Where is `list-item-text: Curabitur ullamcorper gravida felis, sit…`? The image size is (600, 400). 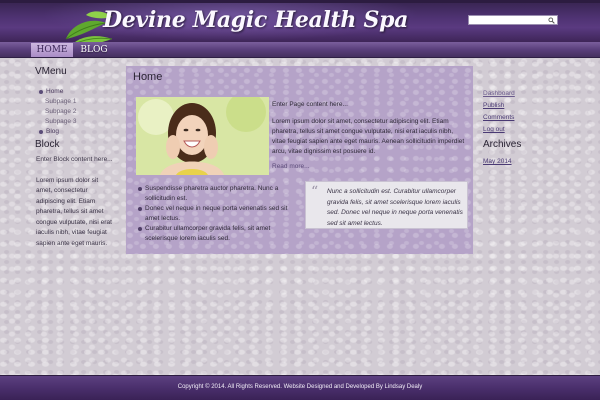 list-item-text: Curabitur ullamcorper gravida felis, sit… is located at coordinates (208, 233).